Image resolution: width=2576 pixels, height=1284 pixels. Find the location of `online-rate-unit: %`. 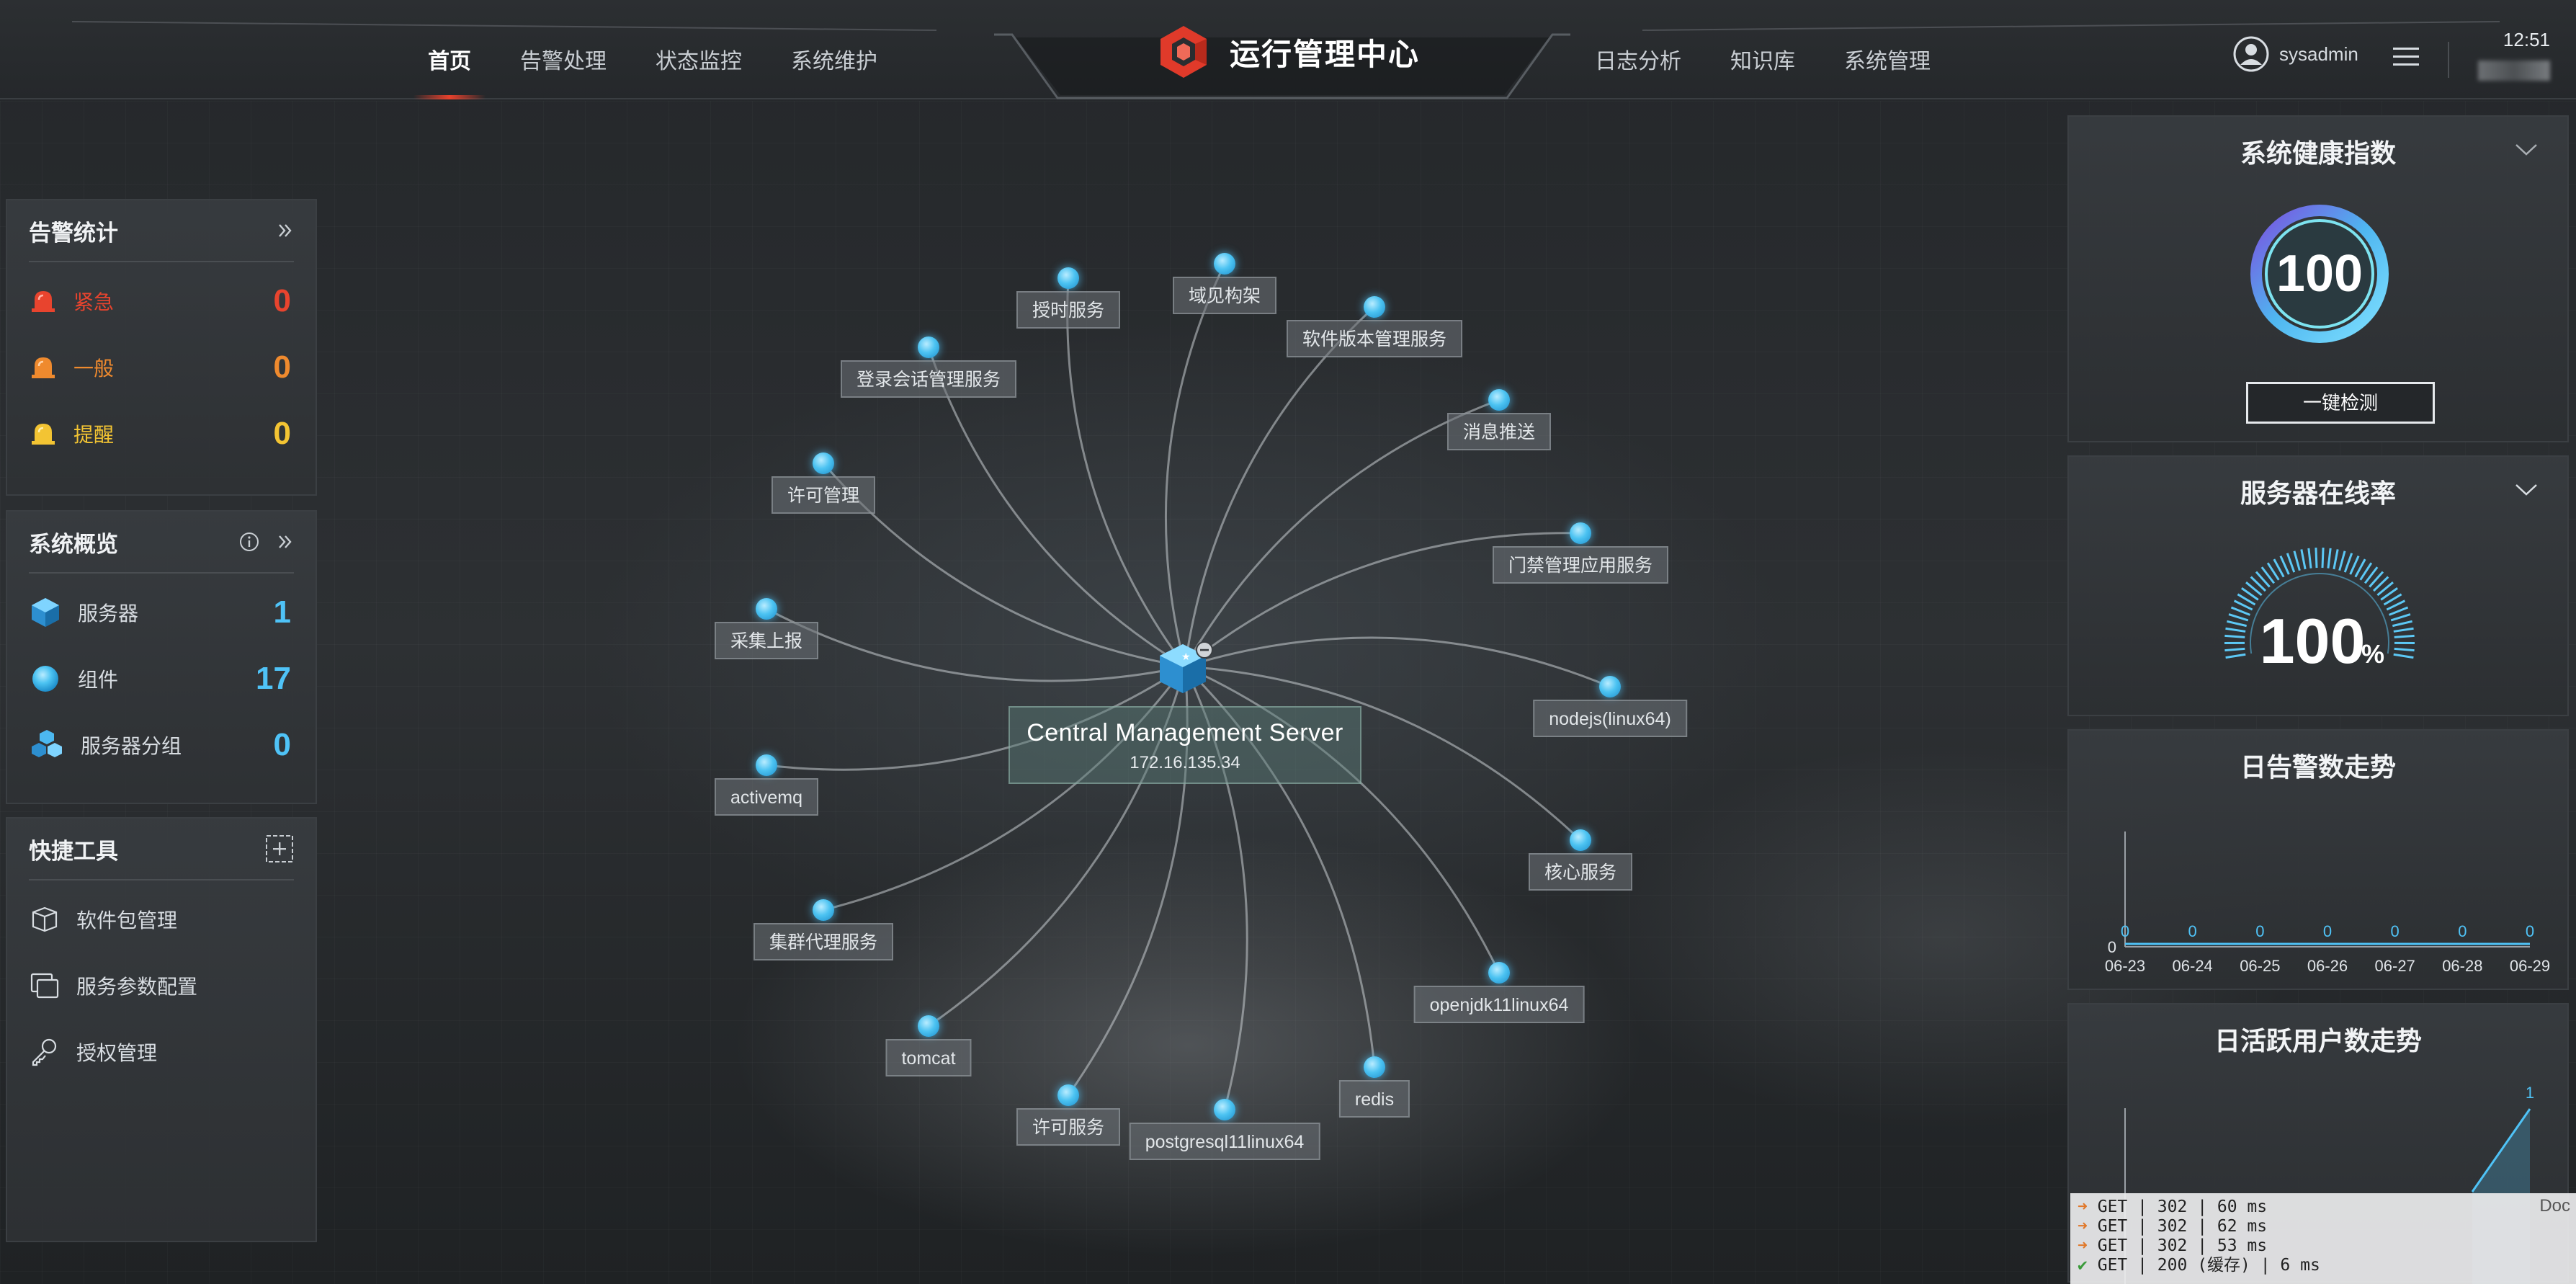

online-rate-unit: % is located at coordinates (2372, 654).